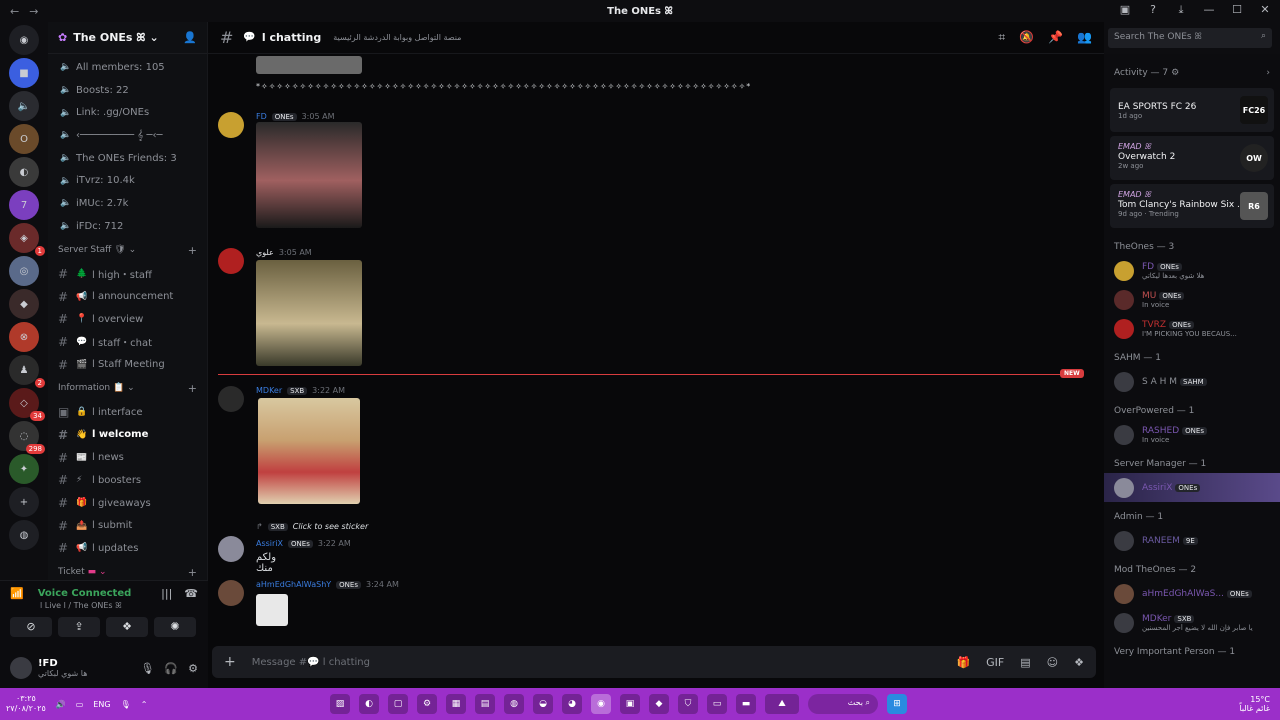 This screenshot has width=1280, height=720. I want to click on folder-icon: ▭, so click(717, 704).